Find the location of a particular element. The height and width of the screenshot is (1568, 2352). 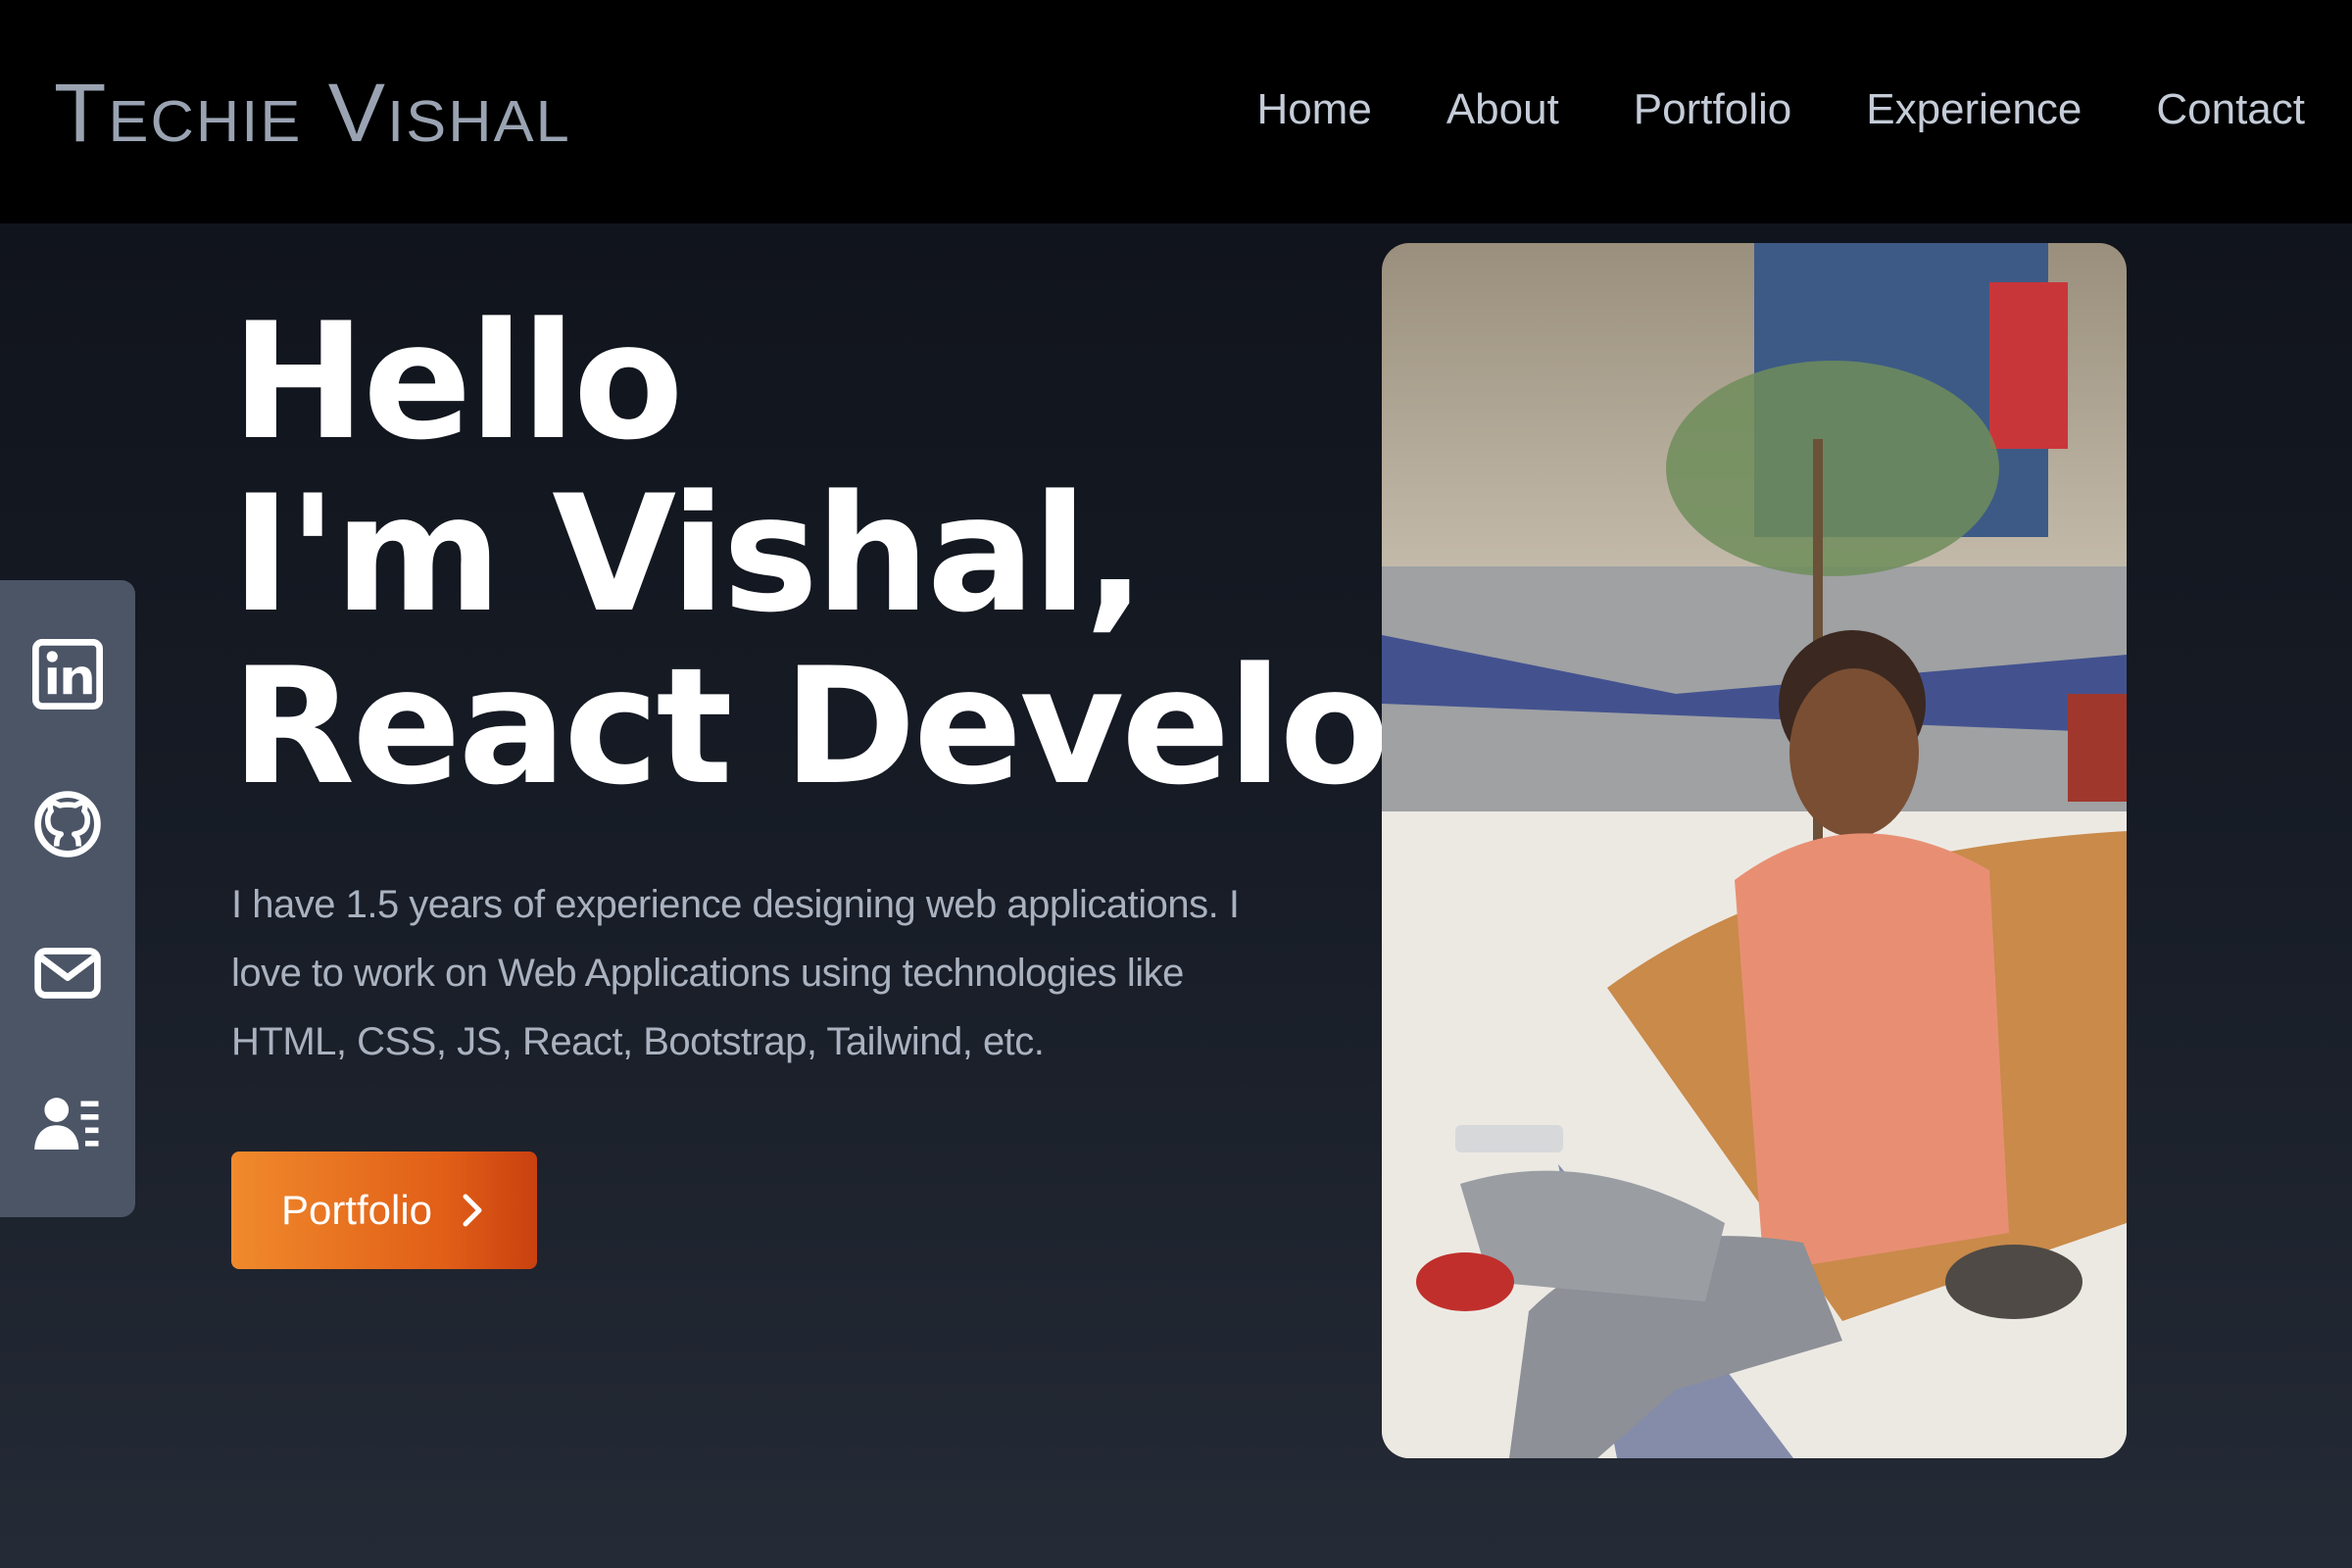

nav-about: About is located at coordinates (1502, 109).